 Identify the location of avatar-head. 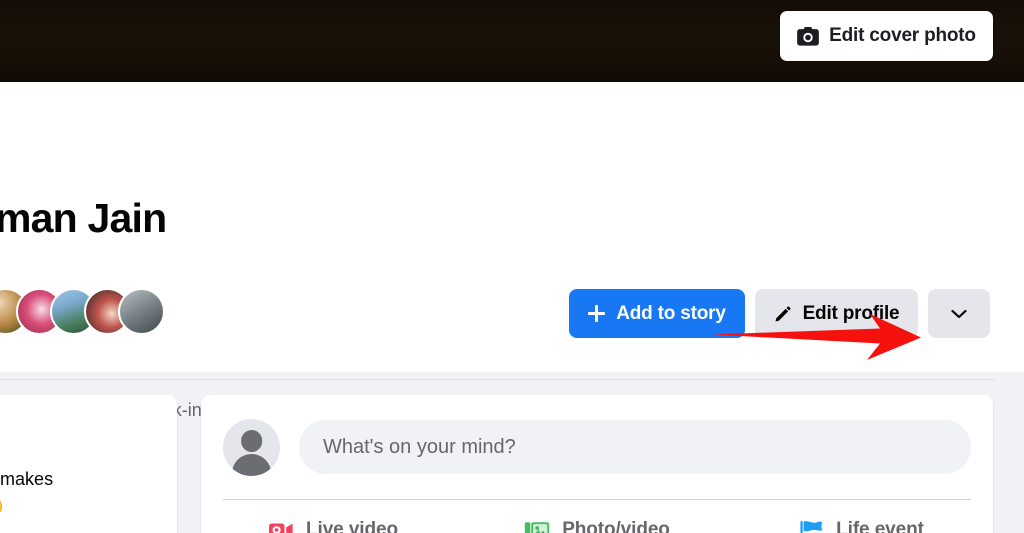
(251, 441).